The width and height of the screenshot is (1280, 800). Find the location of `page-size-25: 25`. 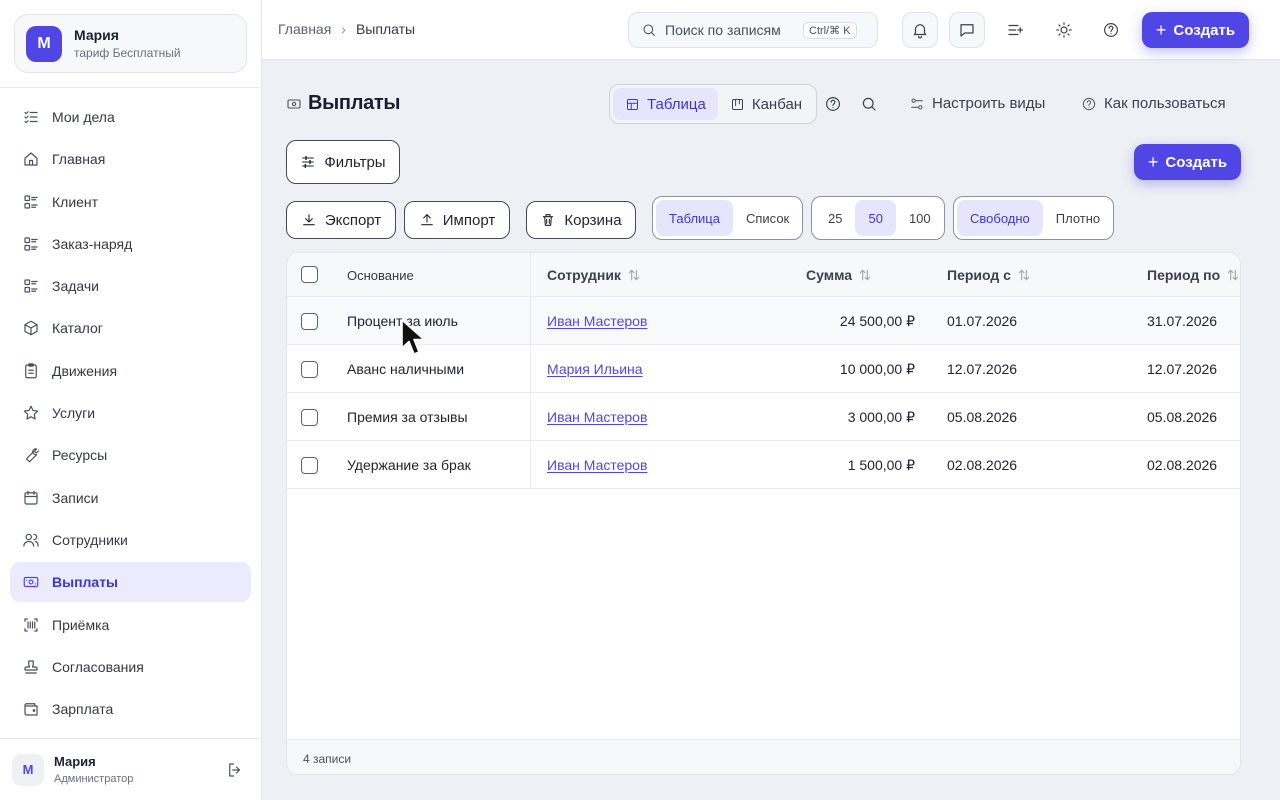

page-size-25: 25 is located at coordinates (835, 218).